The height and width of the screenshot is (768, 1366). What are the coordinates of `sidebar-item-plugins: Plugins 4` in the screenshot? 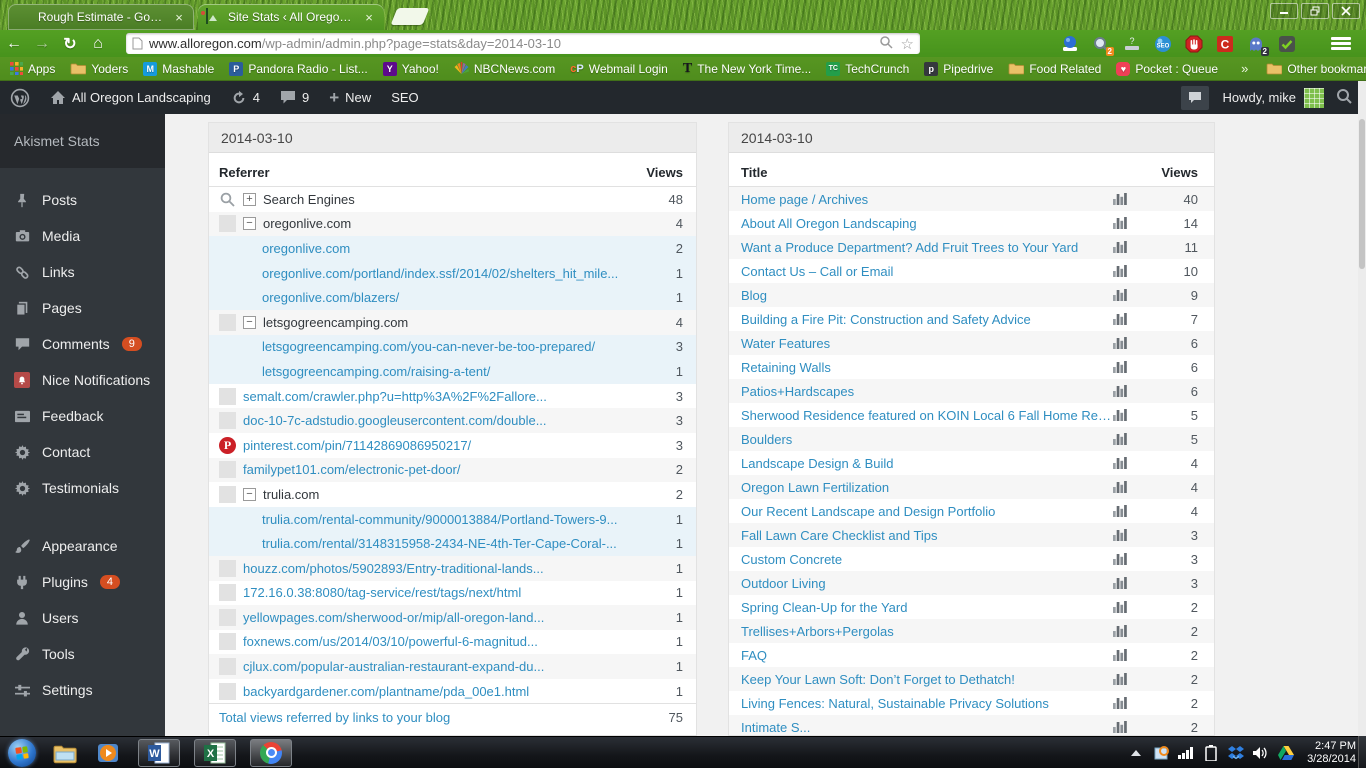 It's located at (82, 582).